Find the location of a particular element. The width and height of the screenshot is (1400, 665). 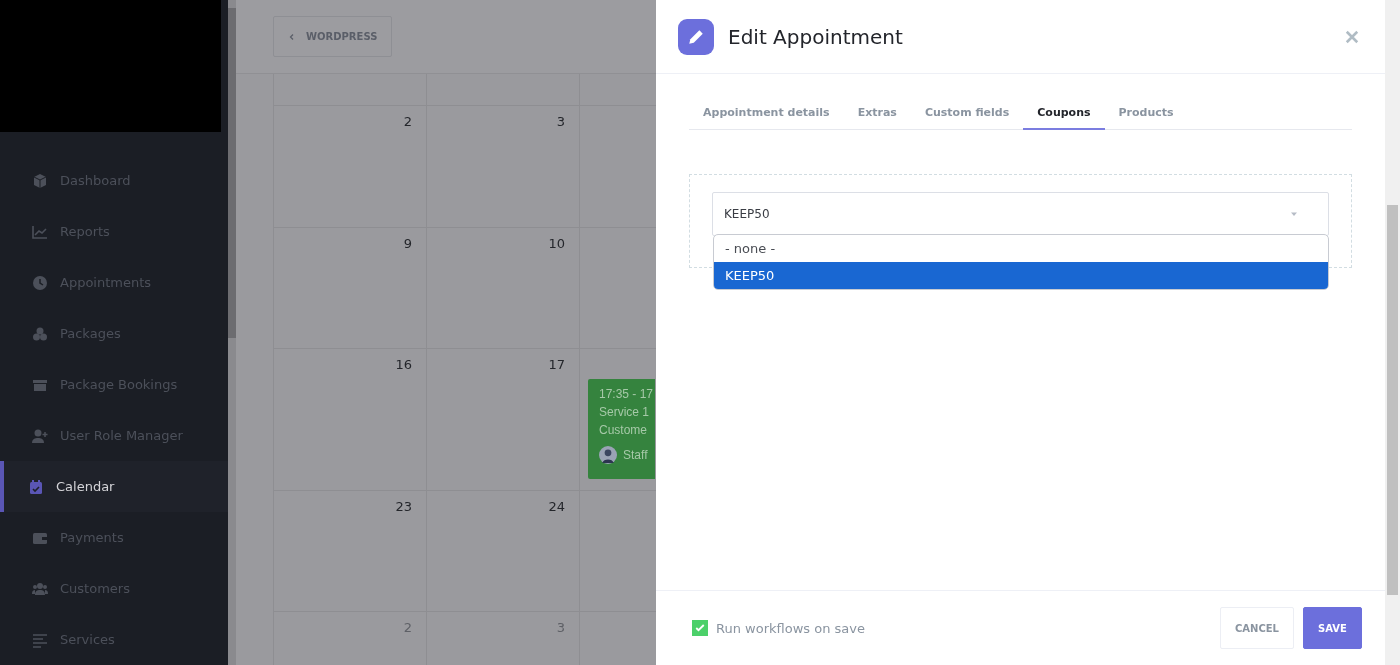

sidebar-item: Calendar is located at coordinates (114, 486).